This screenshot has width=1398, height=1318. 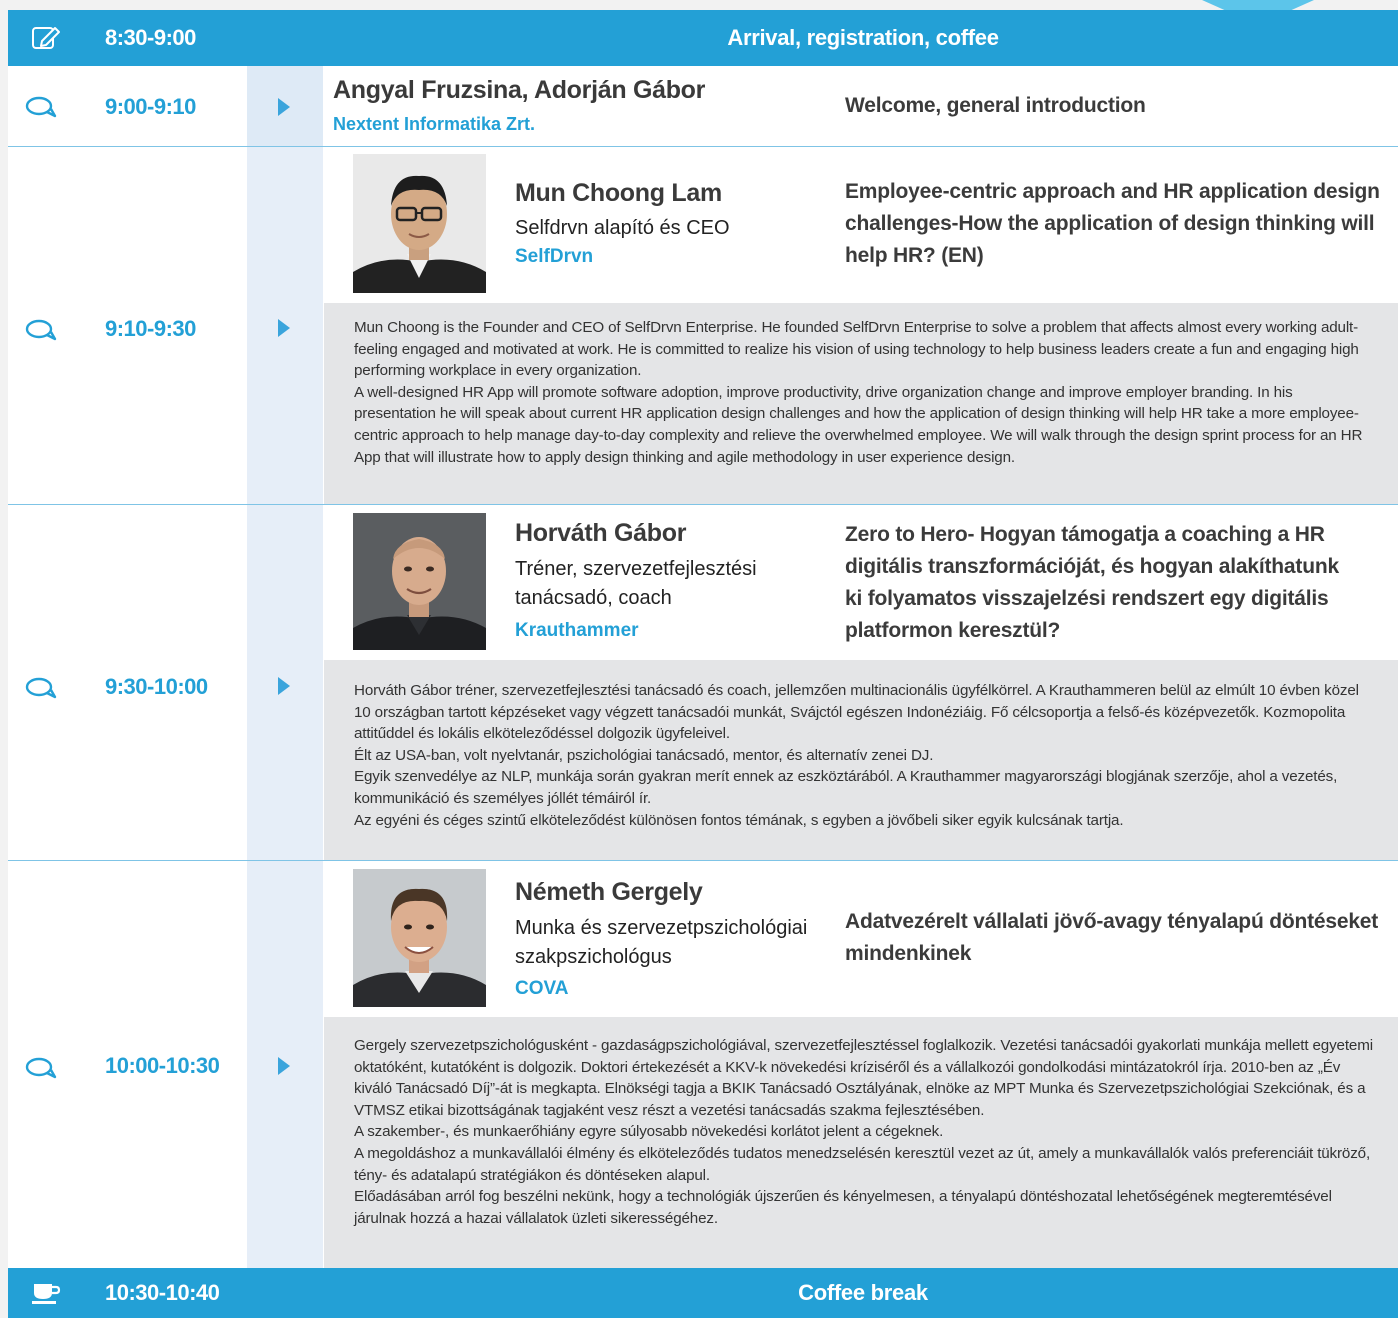 What do you see at coordinates (434, 124) in the screenshot?
I see `speaker-org: Nextent Informatika Zrt.` at bounding box center [434, 124].